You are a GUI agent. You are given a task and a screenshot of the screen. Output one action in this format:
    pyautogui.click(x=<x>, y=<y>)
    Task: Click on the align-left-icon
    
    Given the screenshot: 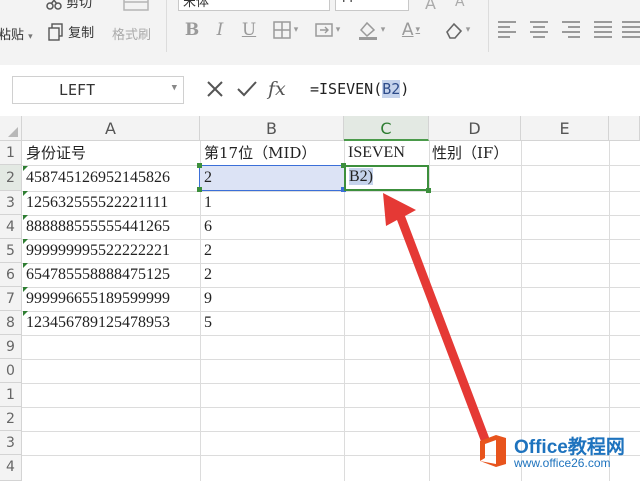 What is the action you would take?
    pyautogui.click(x=507, y=29)
    